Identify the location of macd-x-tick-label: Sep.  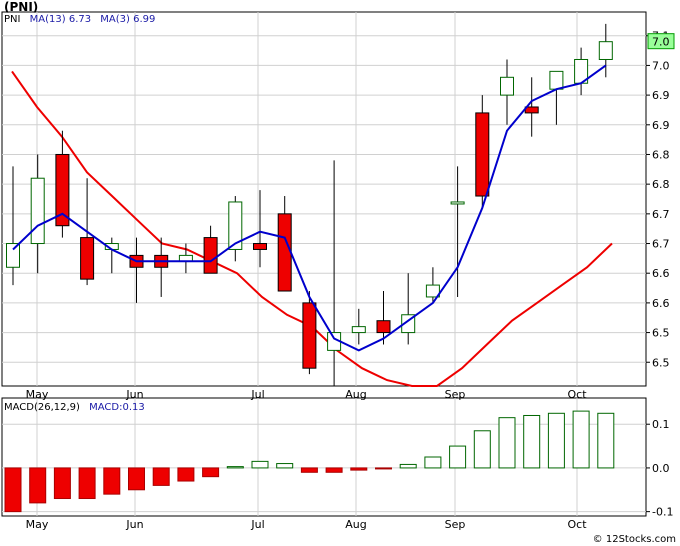
(455, 524).